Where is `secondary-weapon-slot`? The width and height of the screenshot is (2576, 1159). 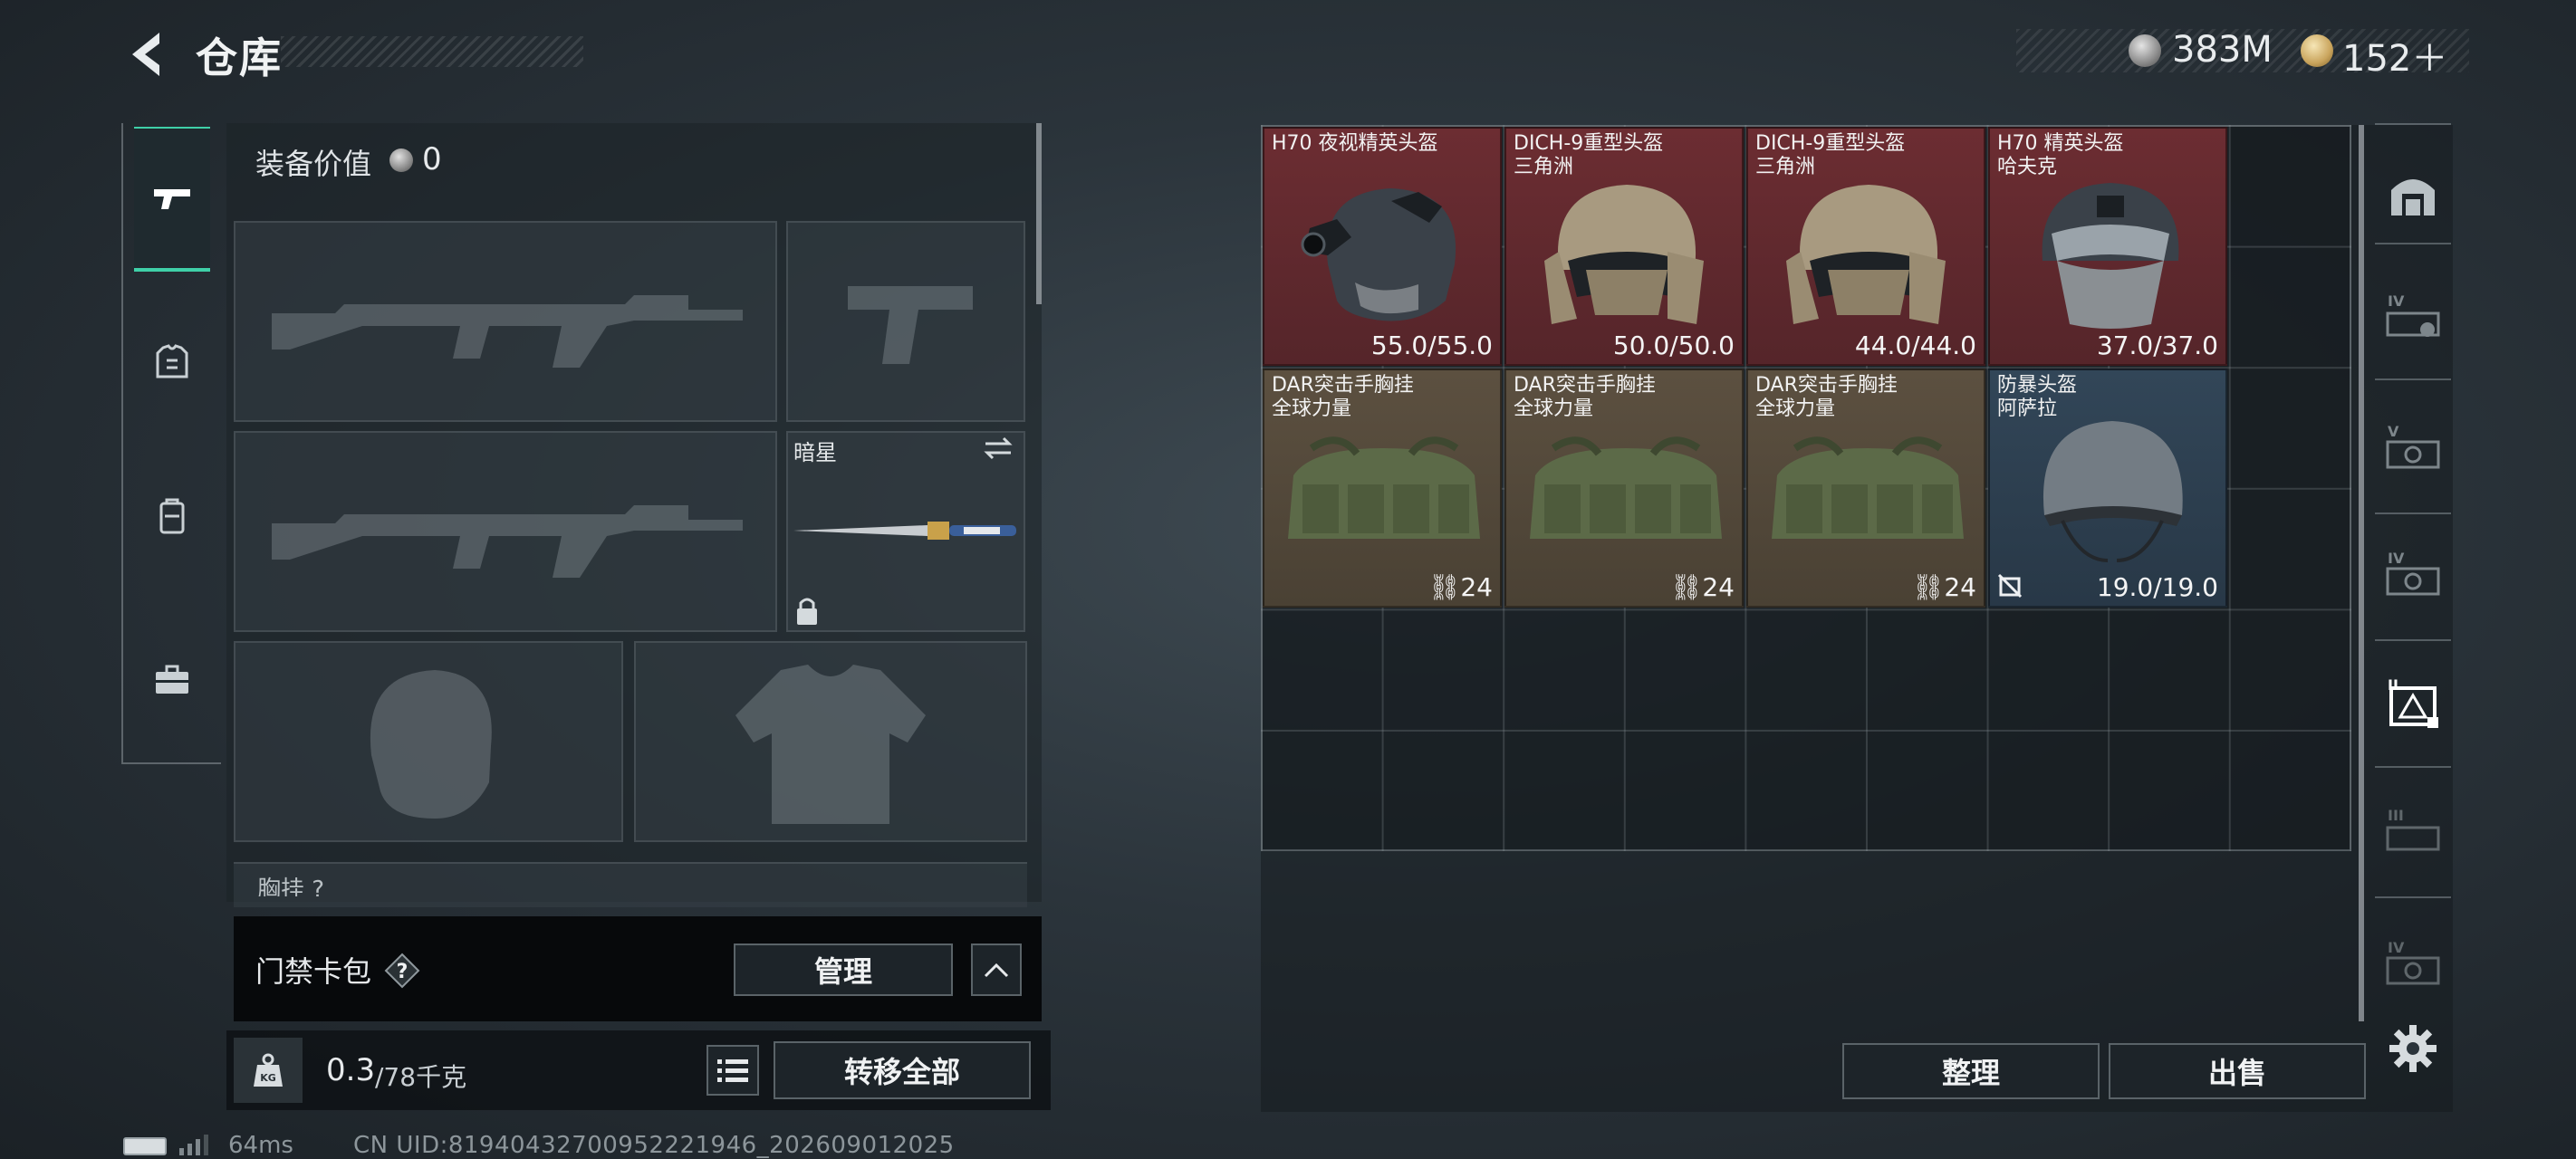 secondary-weapon-slot is located at coordinates (505, 531).